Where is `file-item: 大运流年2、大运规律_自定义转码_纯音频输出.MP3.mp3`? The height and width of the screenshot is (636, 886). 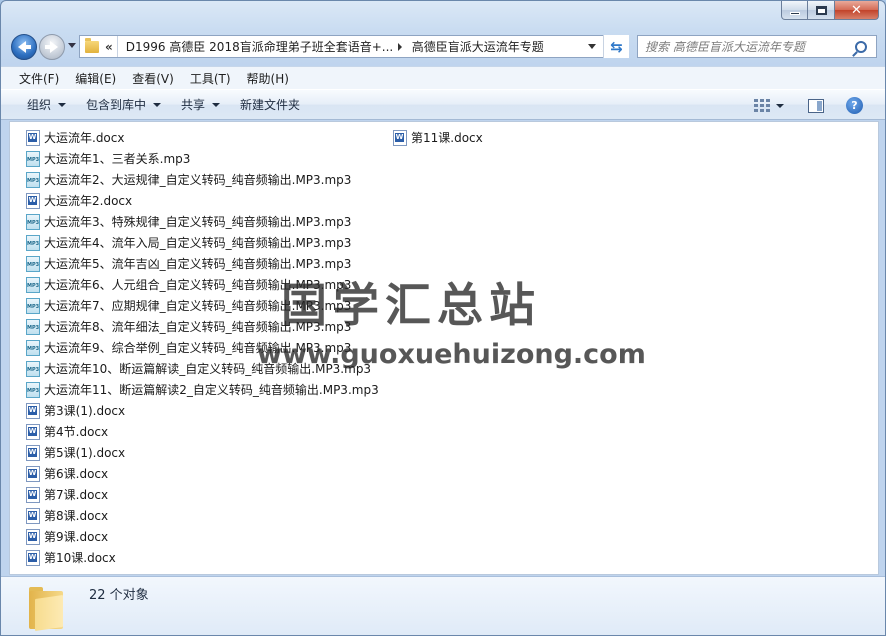 file-item: 大运流年2、大运规律_自定义转码_纯音频输出.MP3.mp3 is located at coordinates (202, 179).